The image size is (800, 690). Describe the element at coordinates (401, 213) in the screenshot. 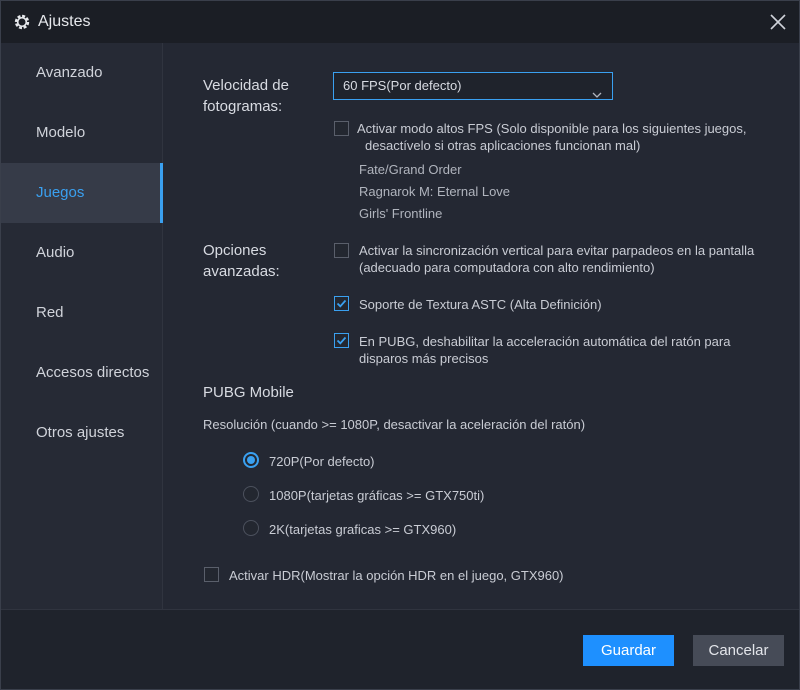

I see `game-list-item: Girls' Frontline` at that location.